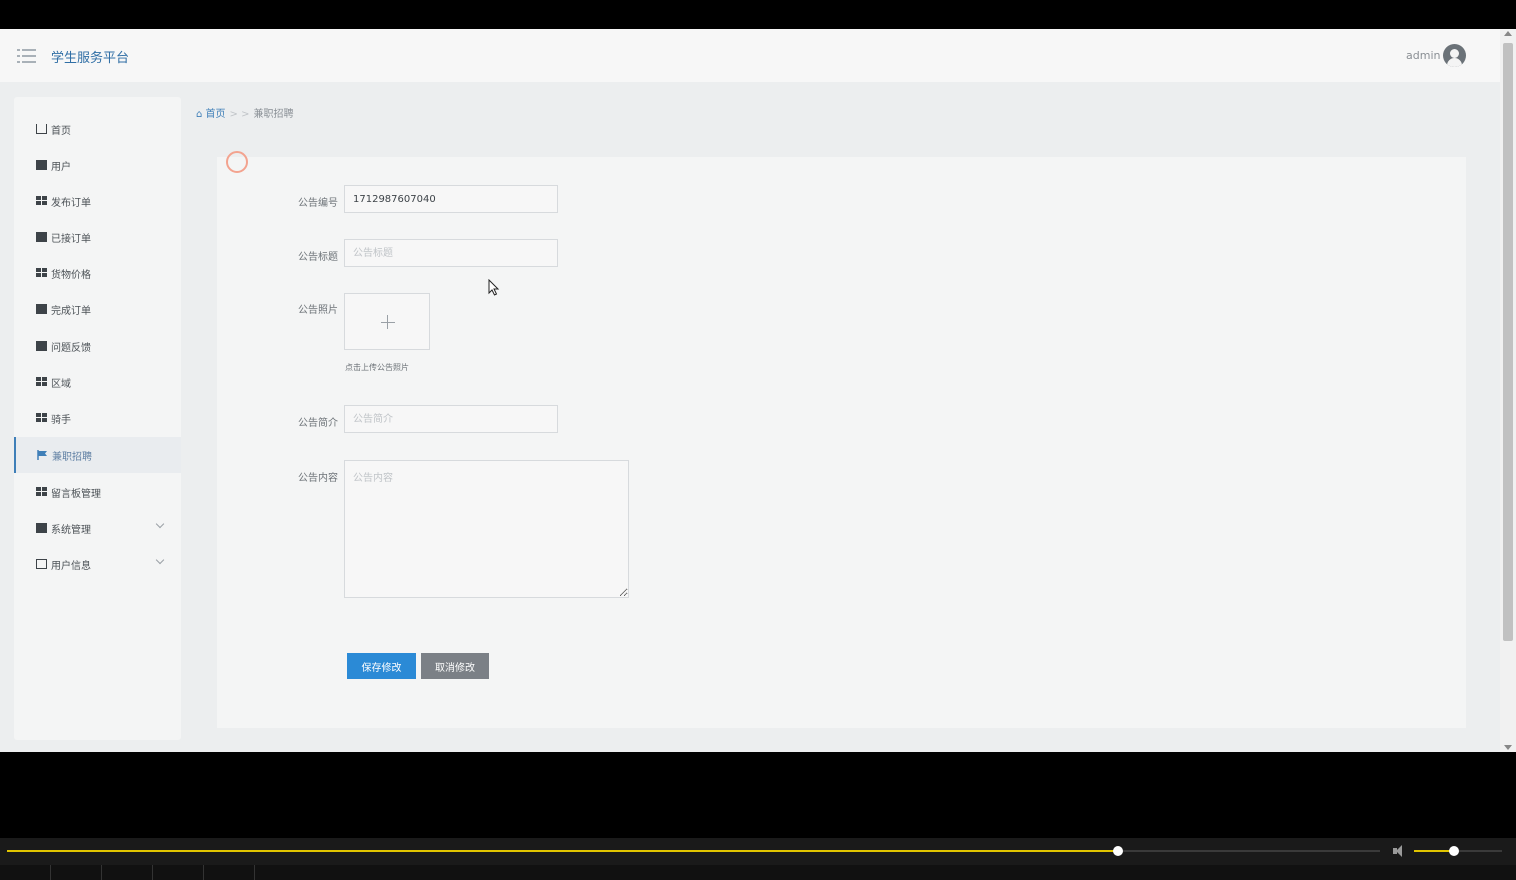 The image size is (1516, 880). What do you see at coordinates (451, 419) in the screenshot?
I see `intro-field` at bounding box center [451, 419].